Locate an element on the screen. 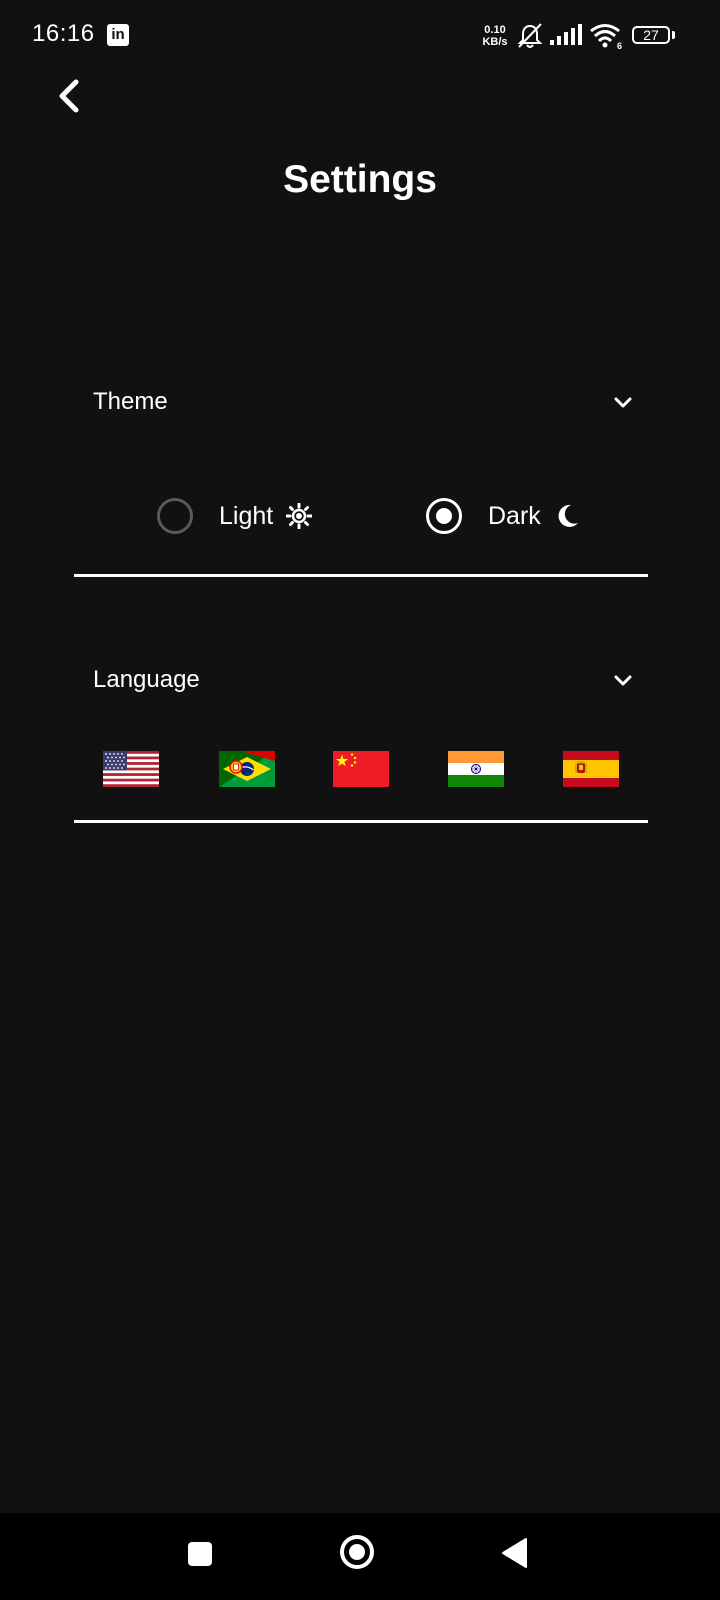 The image size is (720, 1600). flag-cn-icon is located at coordinates (361, 769).